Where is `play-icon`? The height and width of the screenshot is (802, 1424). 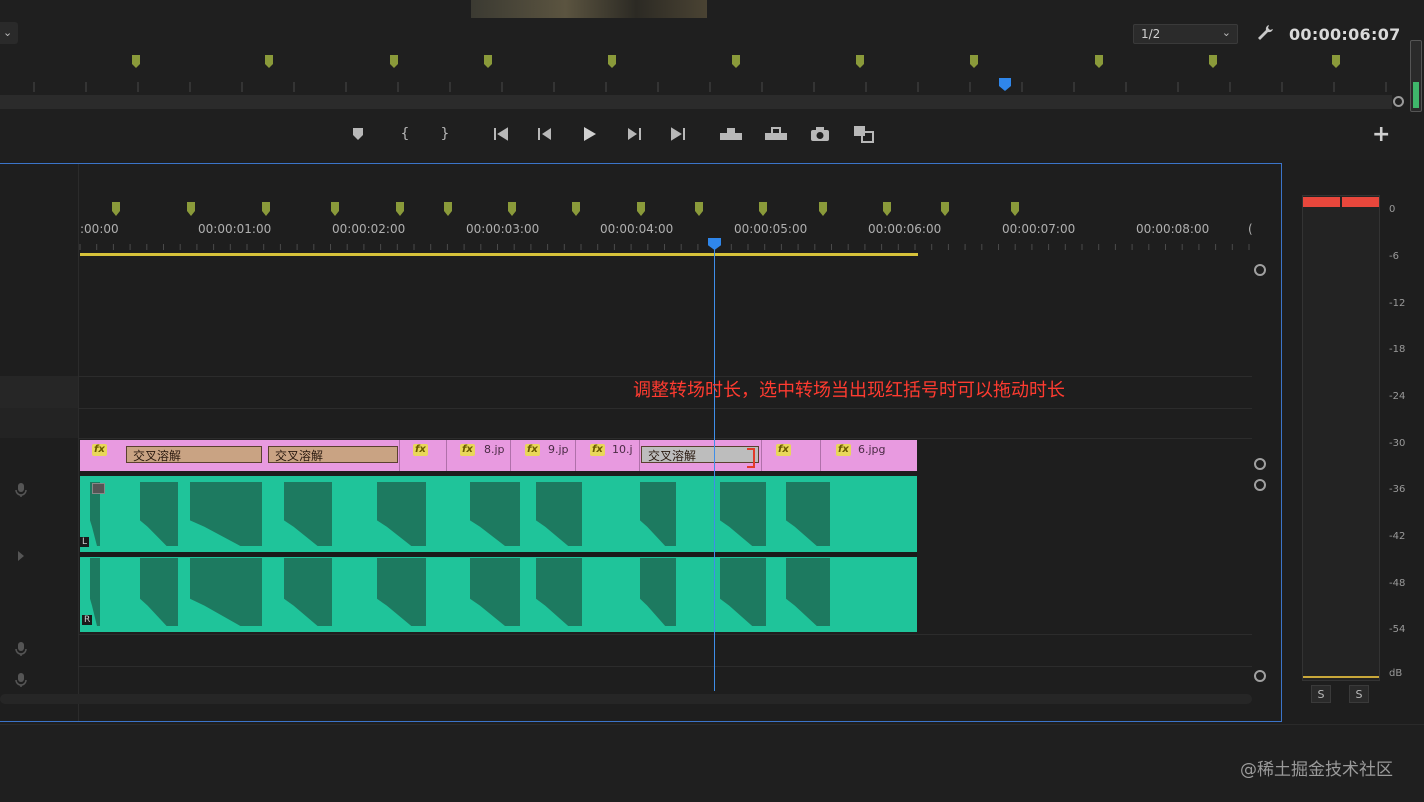
play-icon is located at coordinates (589, 134).